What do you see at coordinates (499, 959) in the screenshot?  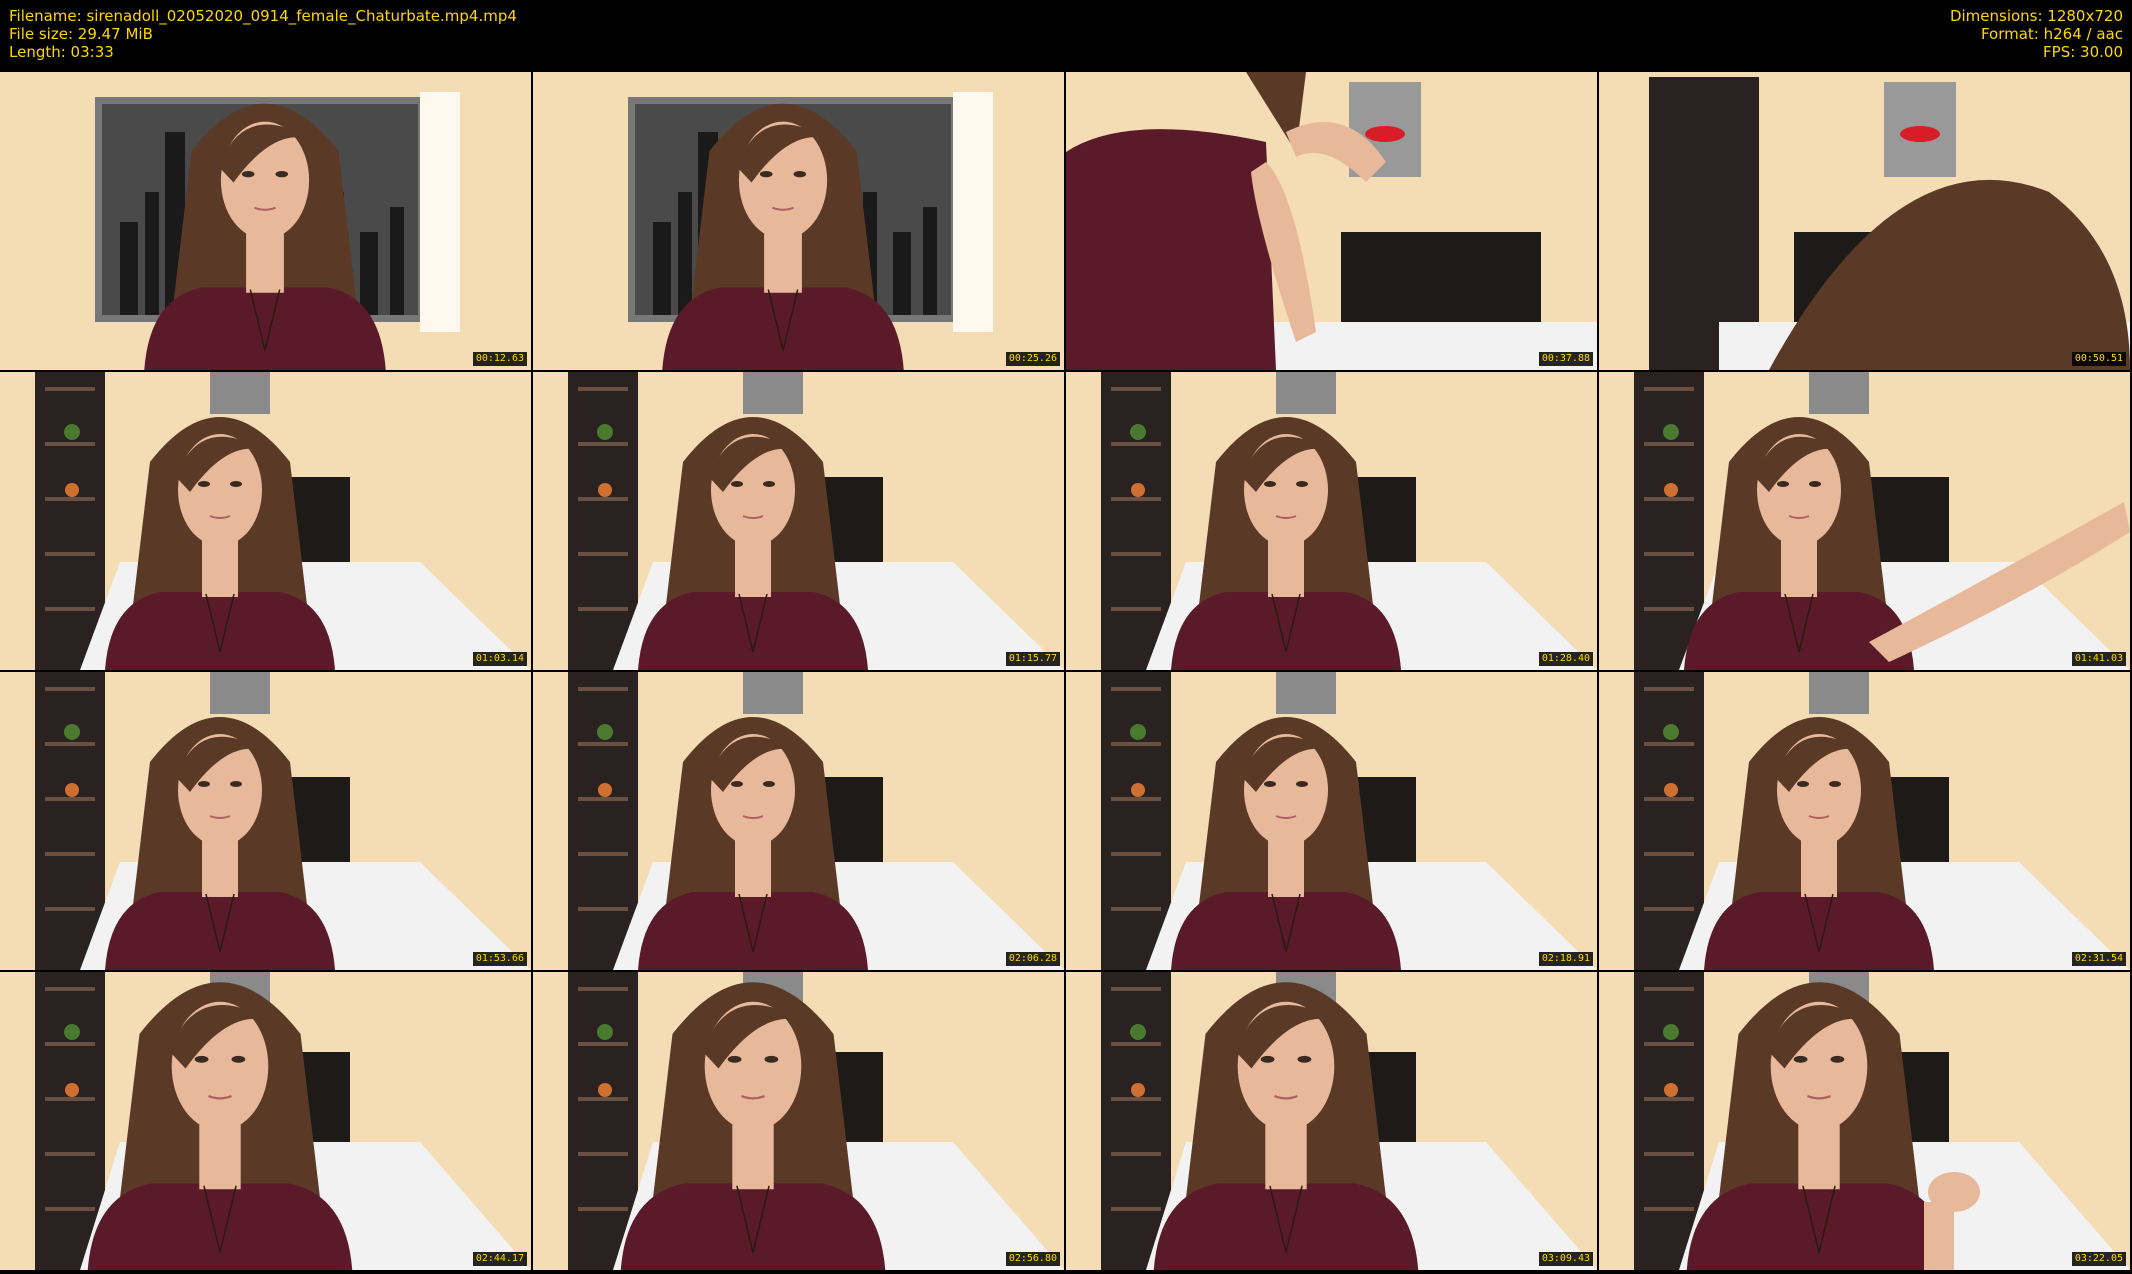 I see `timestamp-label: 01:53.66` at bounding box center [499, 959].